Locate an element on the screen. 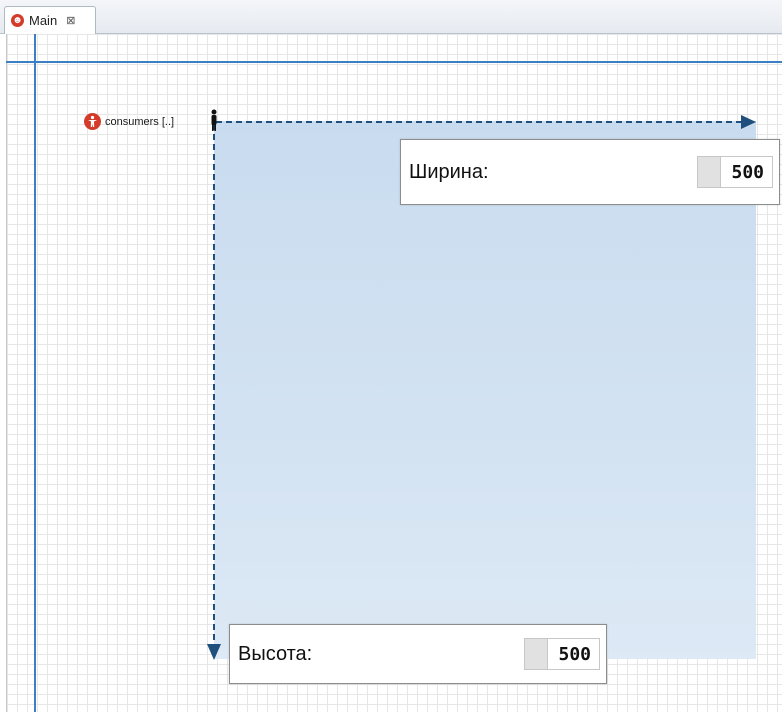 This screenshot has width=782, height=712. width-dimension-box: Ширина: 500 is located at coordinates (590, 172).